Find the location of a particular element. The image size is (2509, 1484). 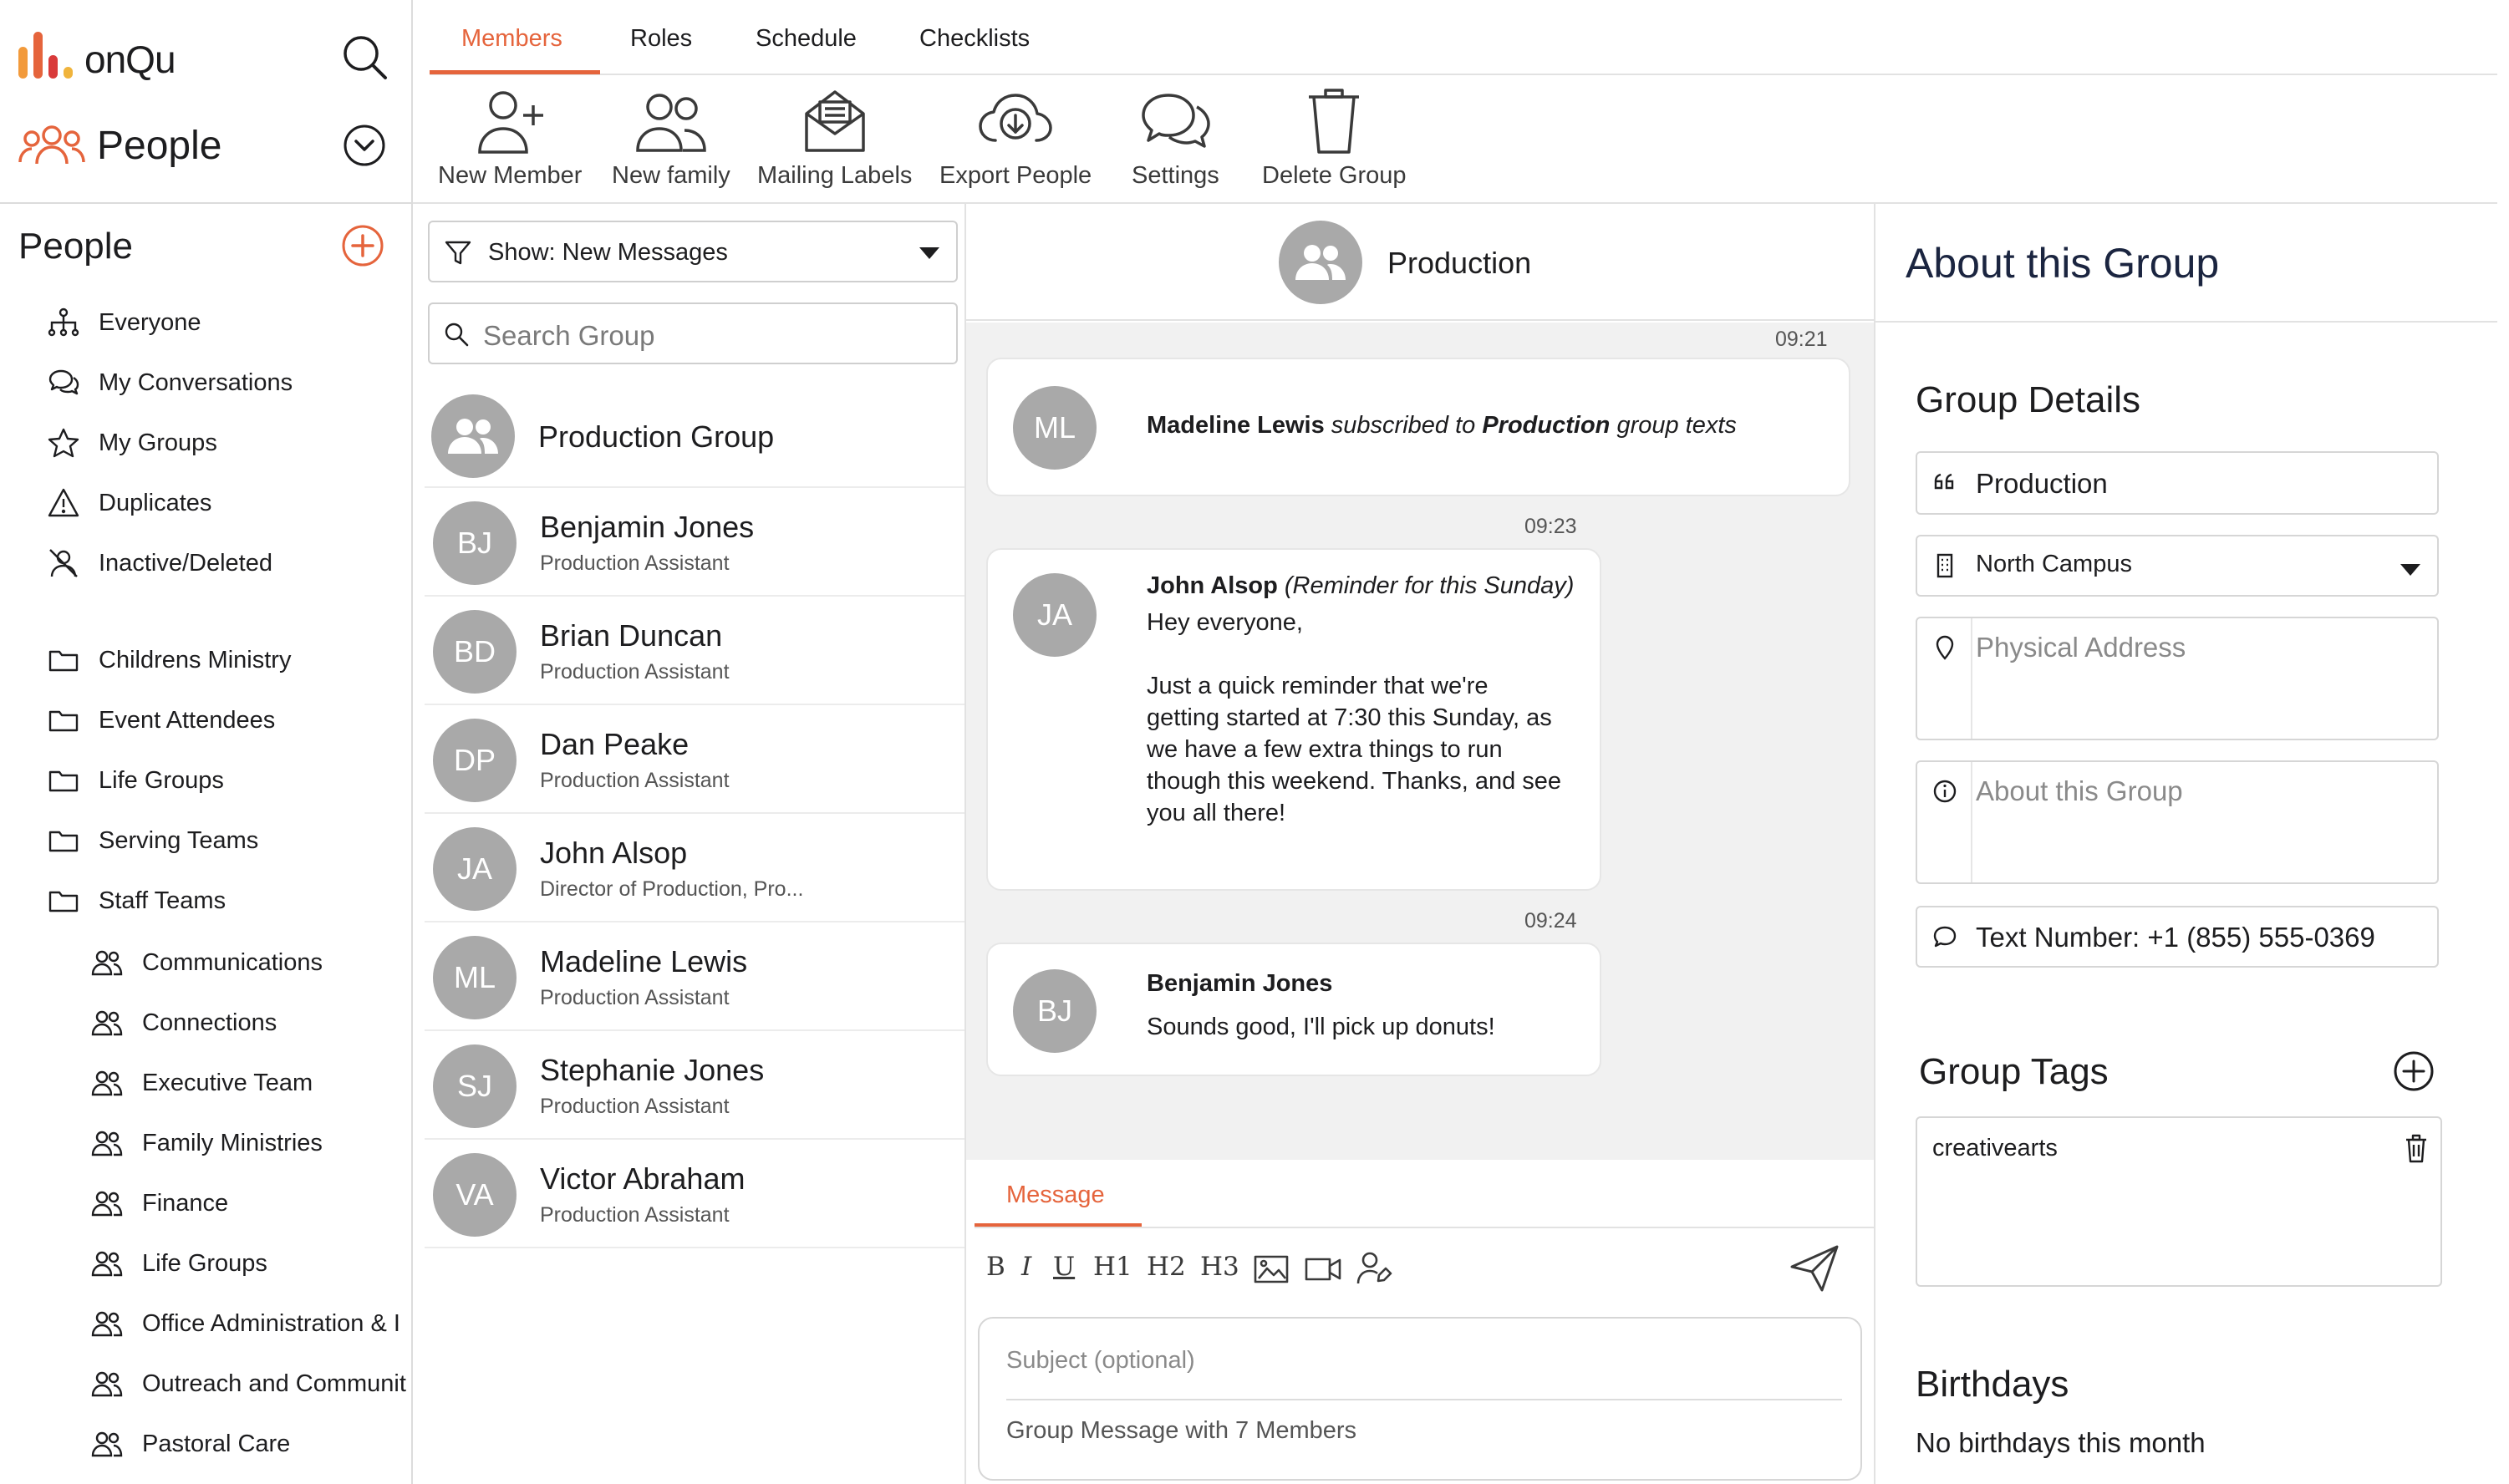

sidebar-item-everyone: Everyone is located at coordinates (124, 322).